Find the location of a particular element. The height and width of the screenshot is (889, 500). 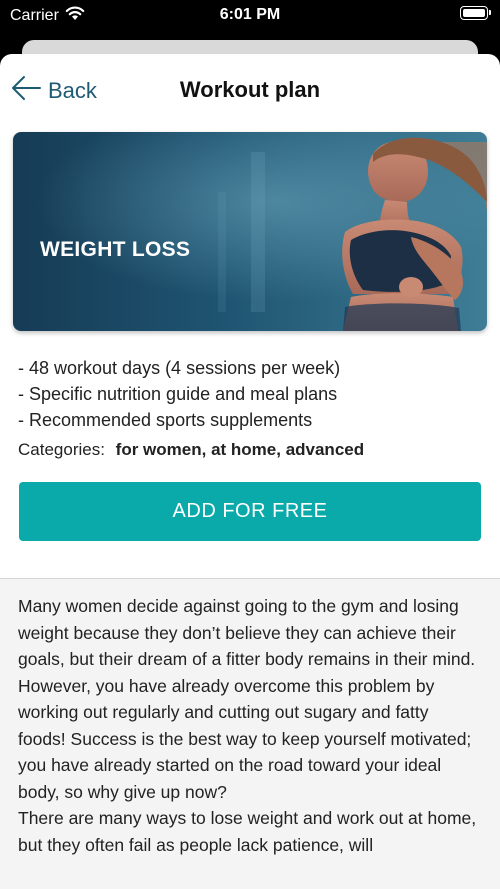

categories-value: for women, at home, advanced is located at coordinates (240, 449).